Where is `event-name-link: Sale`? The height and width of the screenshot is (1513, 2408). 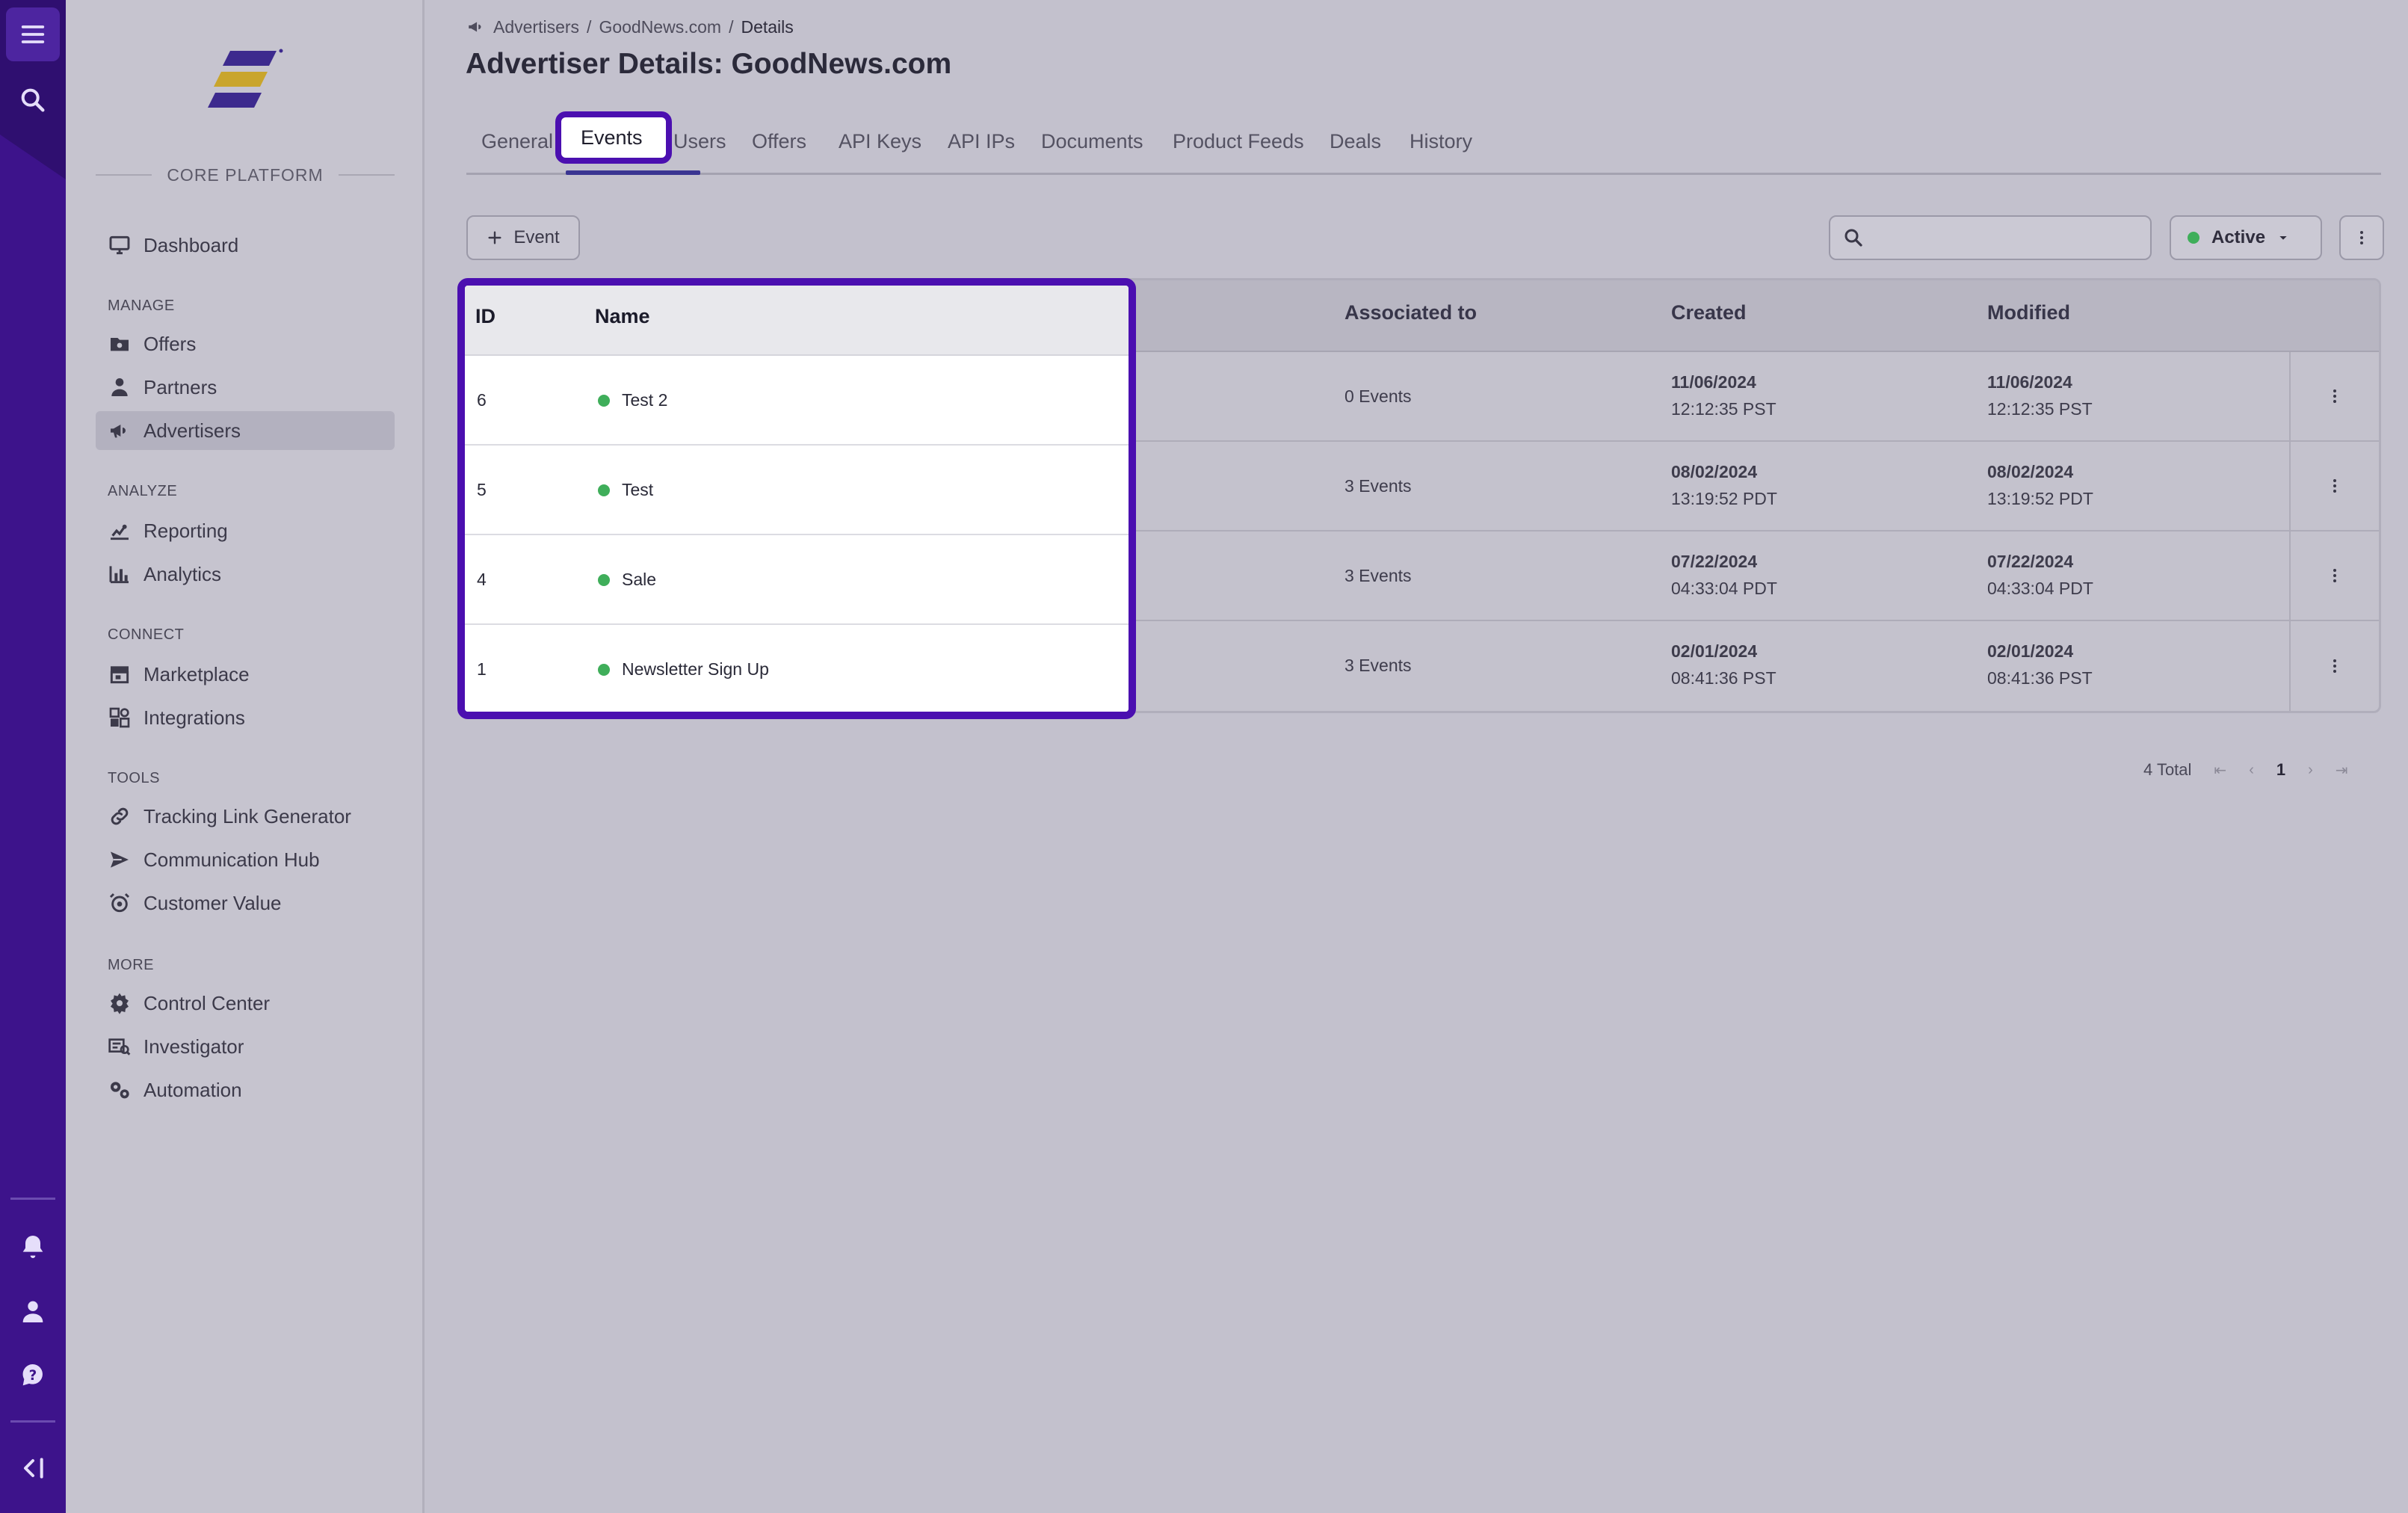
event-name-link: Sale is located at coordinates (627, 580).